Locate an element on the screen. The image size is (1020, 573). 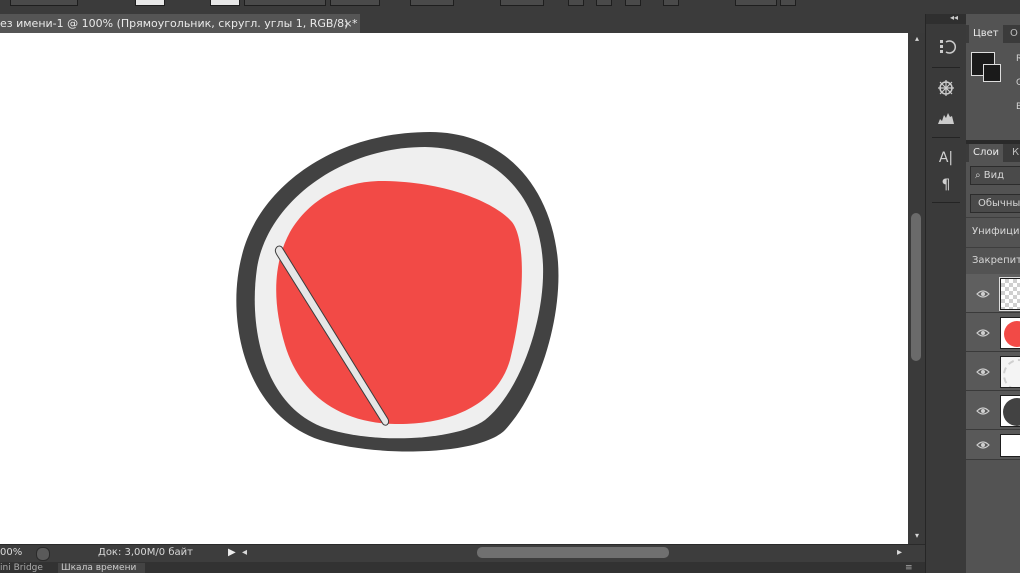
unify-label: Унифици is located at coordinates (996, 231).